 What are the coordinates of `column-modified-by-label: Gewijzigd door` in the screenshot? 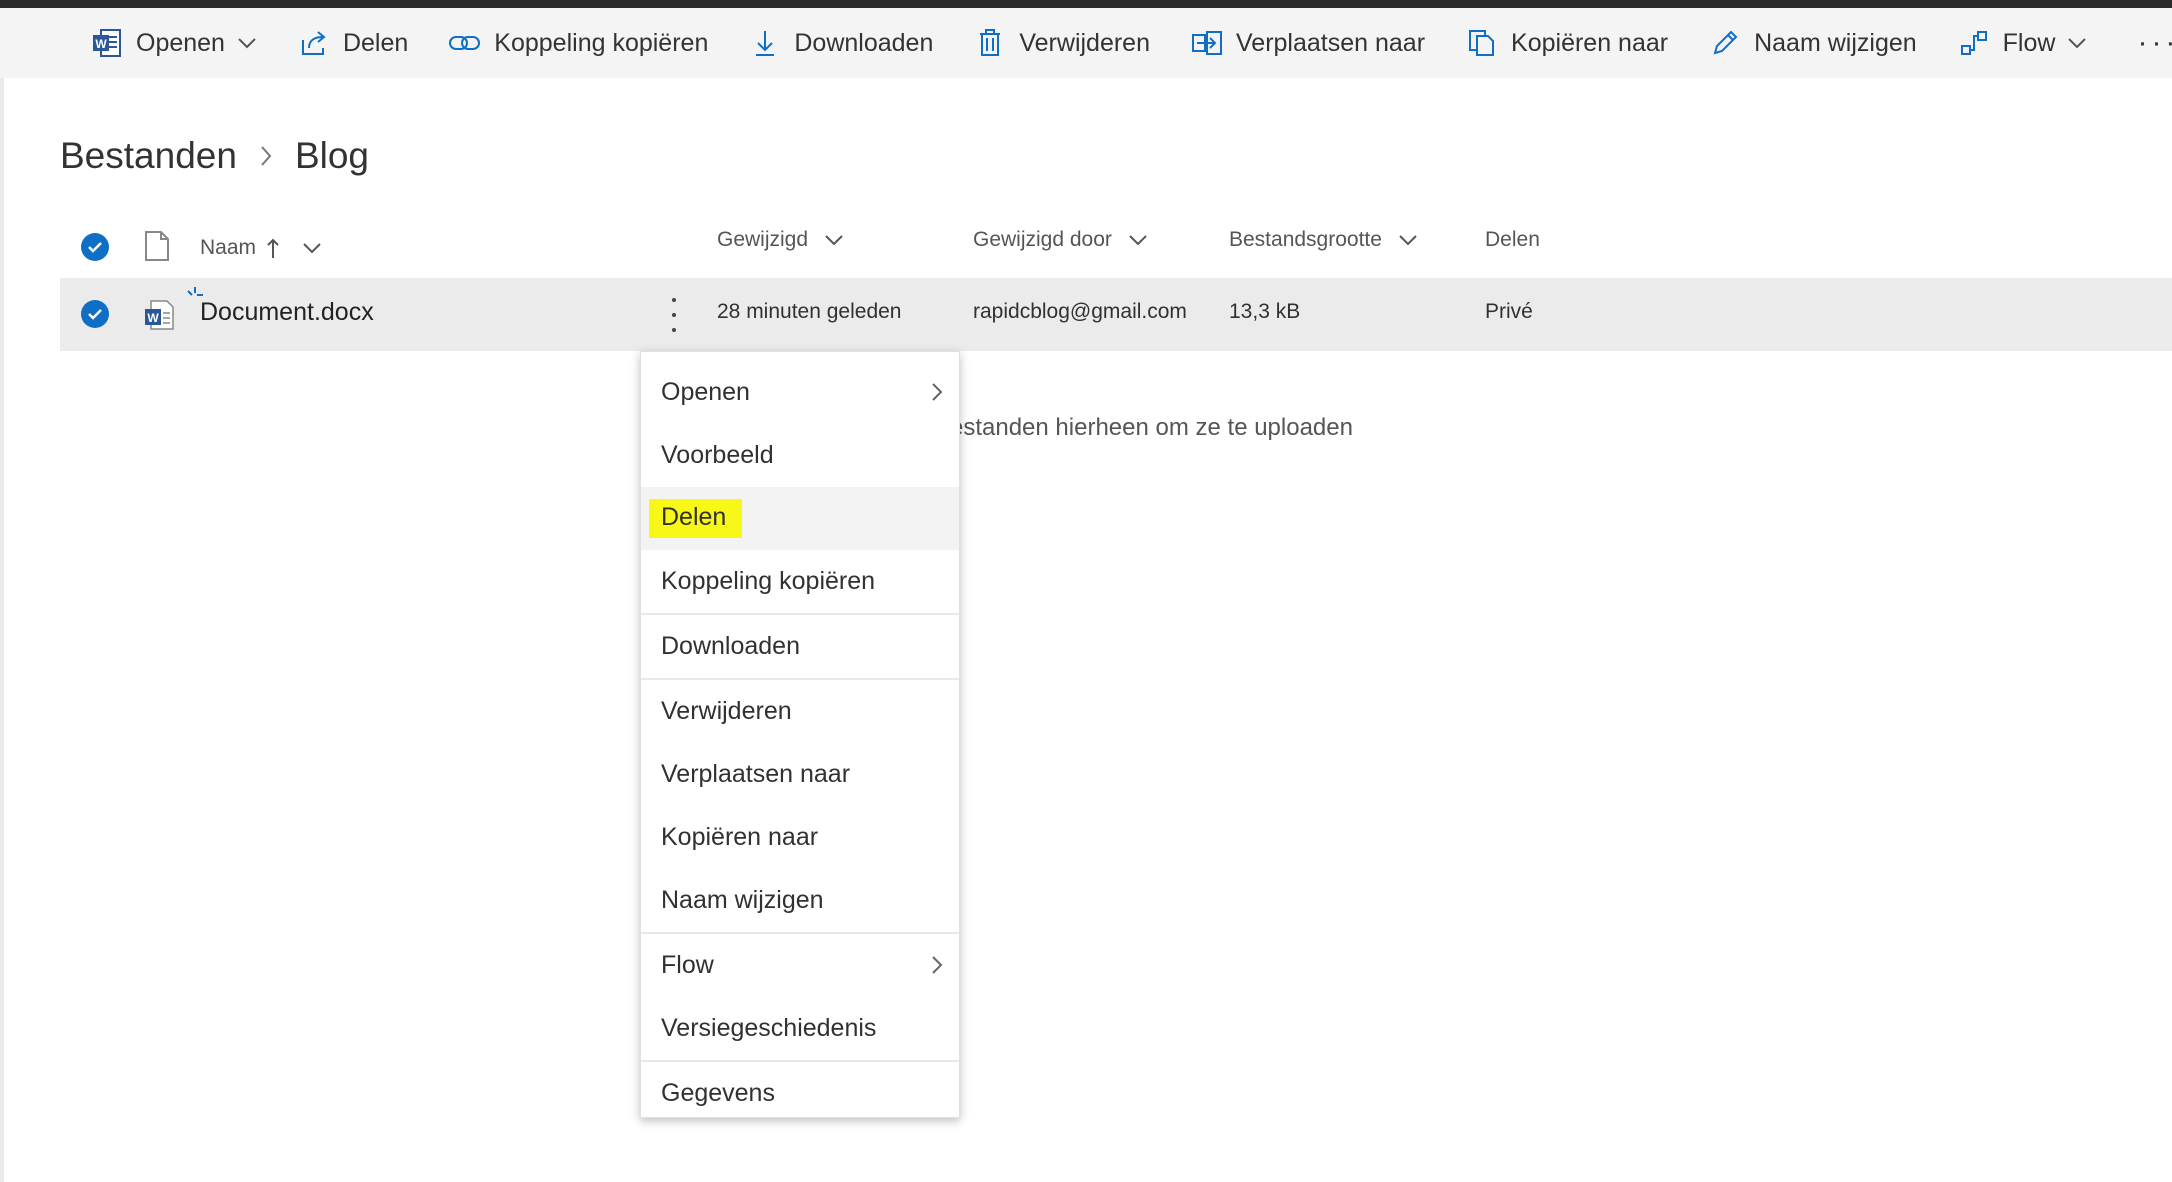 It's located at (1042, 239).